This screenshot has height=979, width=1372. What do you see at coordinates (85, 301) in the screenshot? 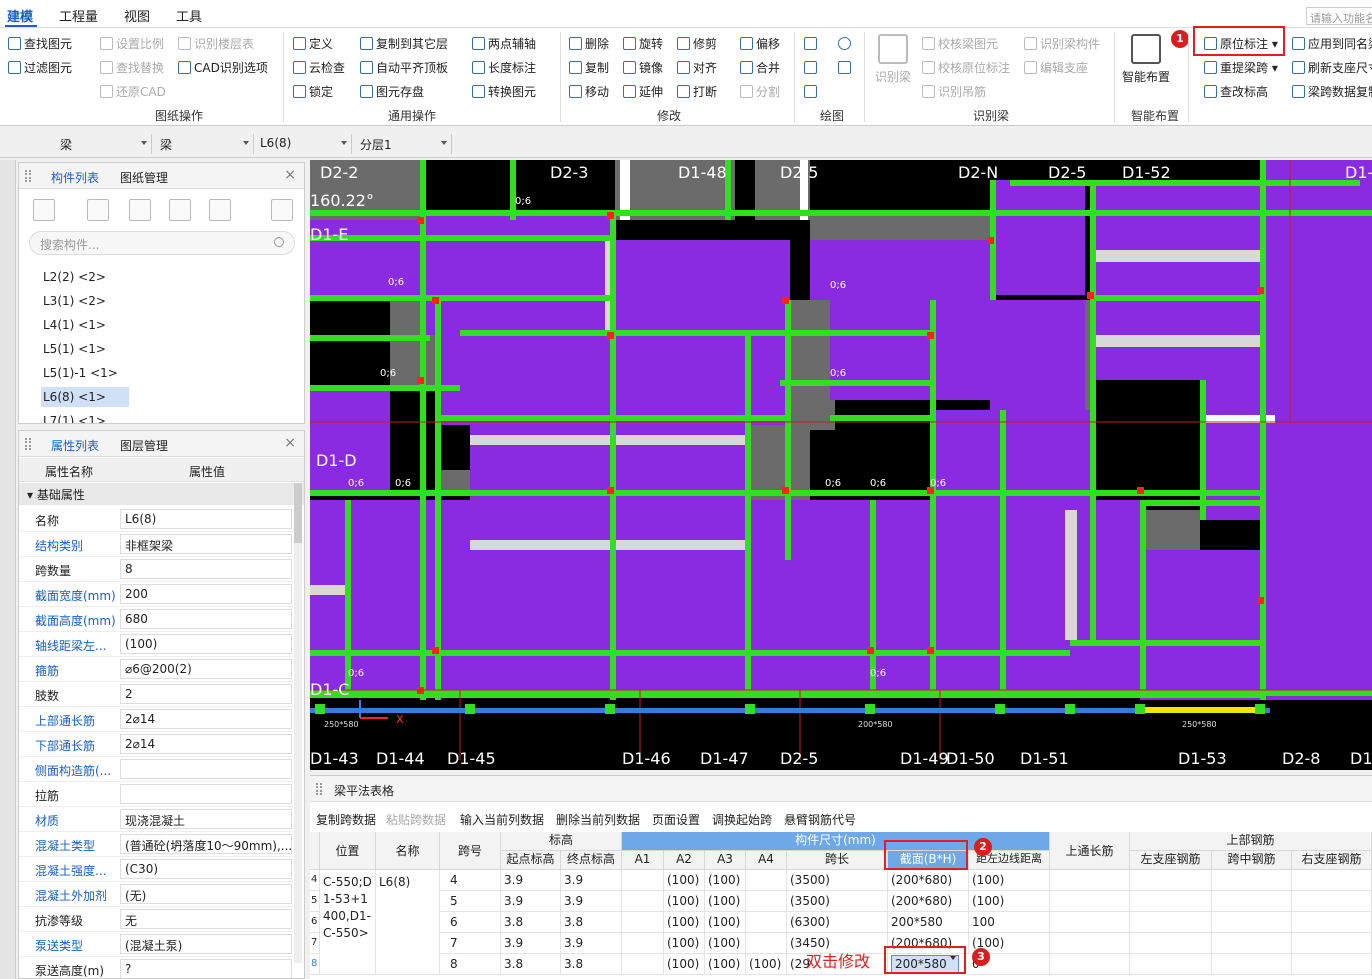
I see `list-item: L3(1) <2>` at bounding box center [85, 301].